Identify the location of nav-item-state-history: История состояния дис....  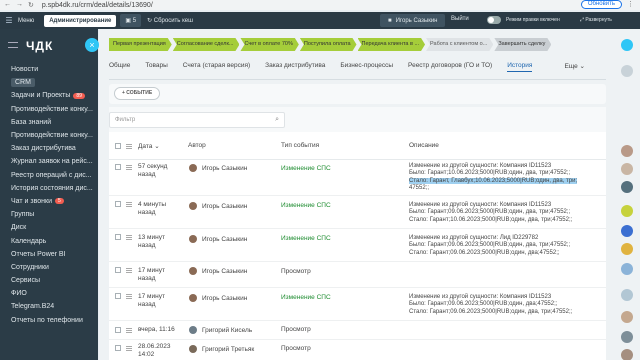
(49, 188).